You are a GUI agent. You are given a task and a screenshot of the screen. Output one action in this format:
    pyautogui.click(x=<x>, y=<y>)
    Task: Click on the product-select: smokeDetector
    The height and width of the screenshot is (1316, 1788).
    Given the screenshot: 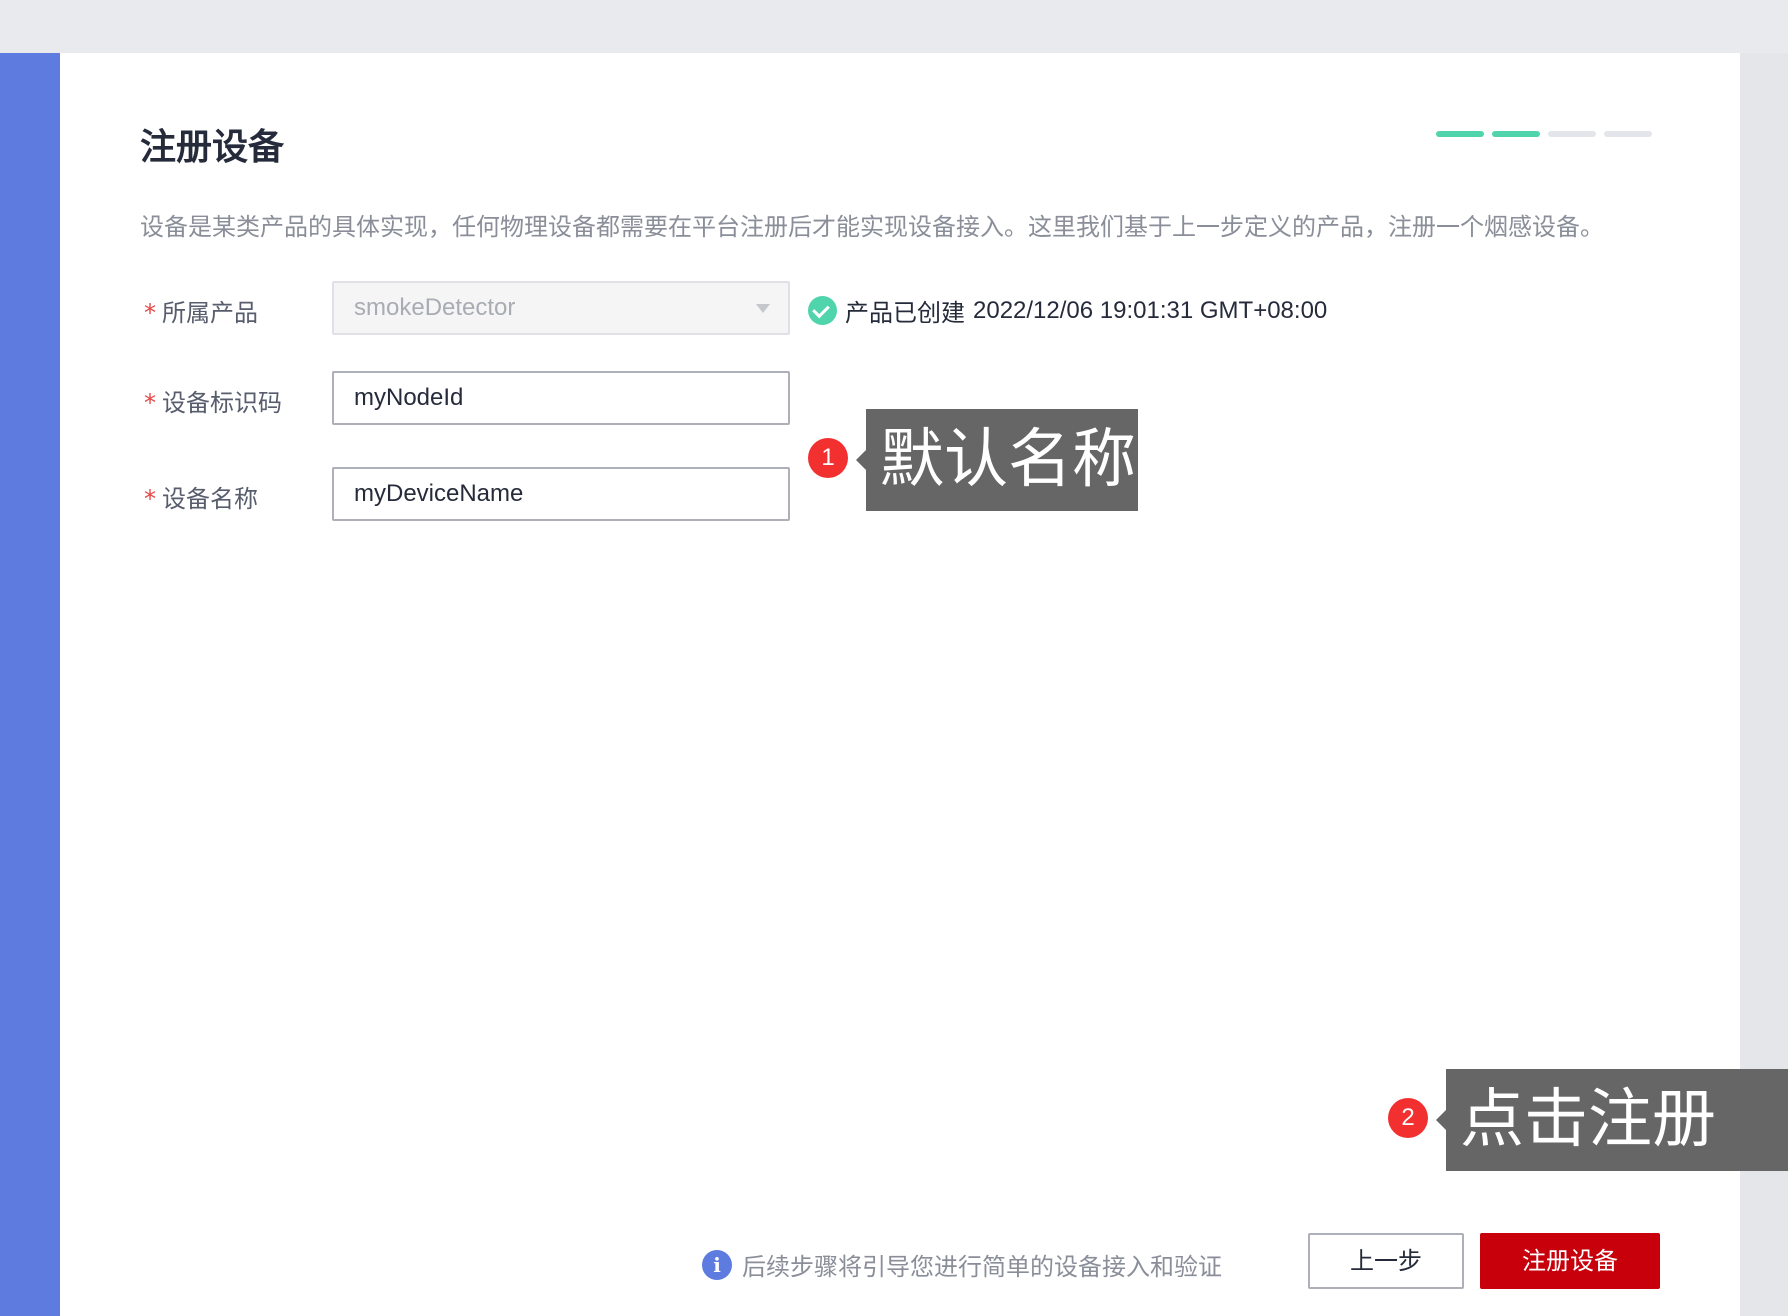 What is the action you would take?
    pyautogui.click(x=561, y=308)
    